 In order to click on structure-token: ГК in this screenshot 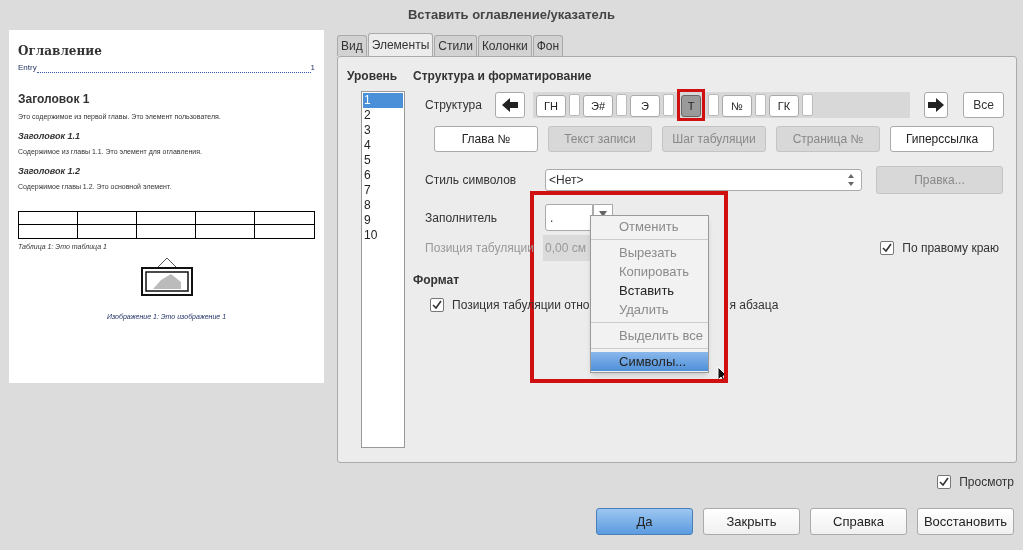, I will do `click(784, 106)`.